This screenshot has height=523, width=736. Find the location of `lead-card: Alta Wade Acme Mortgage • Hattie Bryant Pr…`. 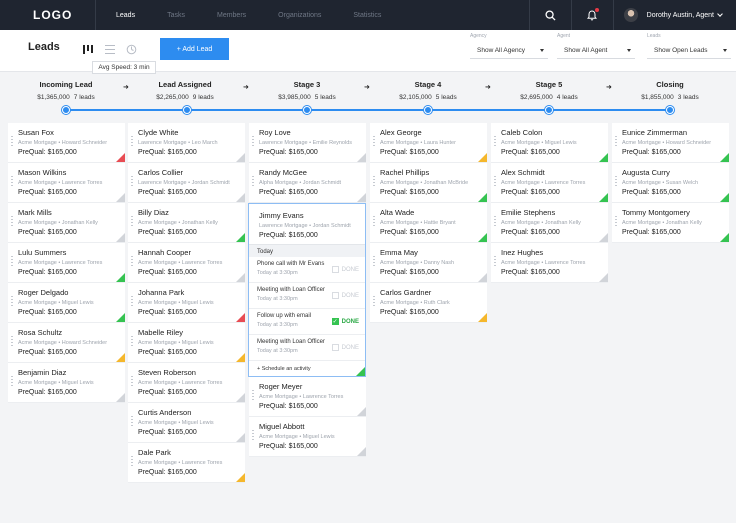

lead-card: Alta Wade Acme Mortgage • Hattie Bryant Pr… is located at coordinates (428, 223).